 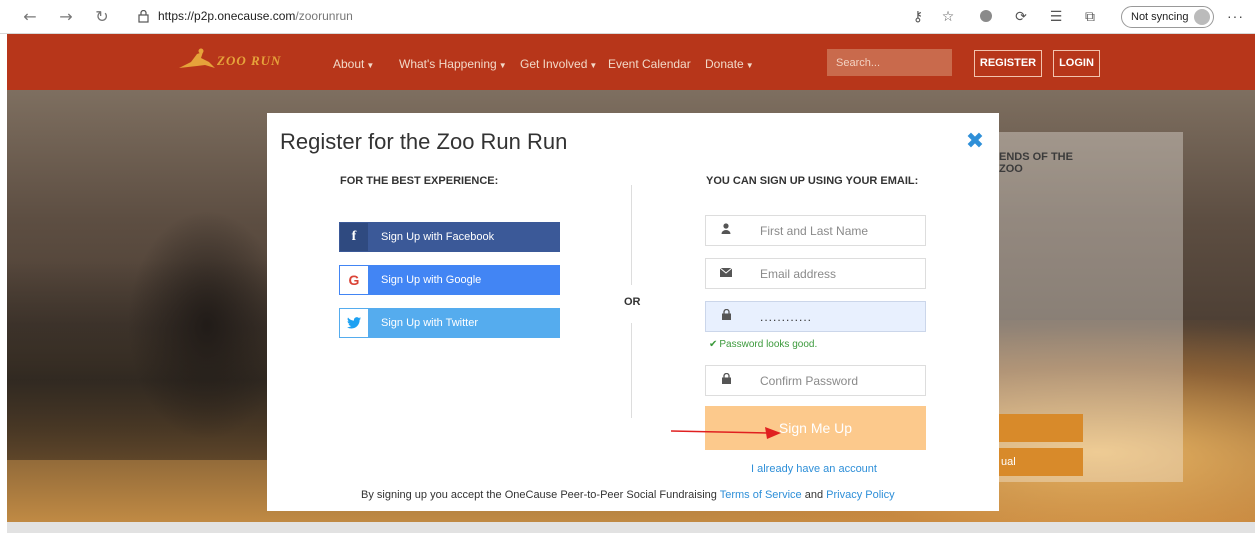 What do you see at coordinates (1160, 17) in the screenshot?
I see `sync-label: Not syncing` at bounding box center [1160, 17].